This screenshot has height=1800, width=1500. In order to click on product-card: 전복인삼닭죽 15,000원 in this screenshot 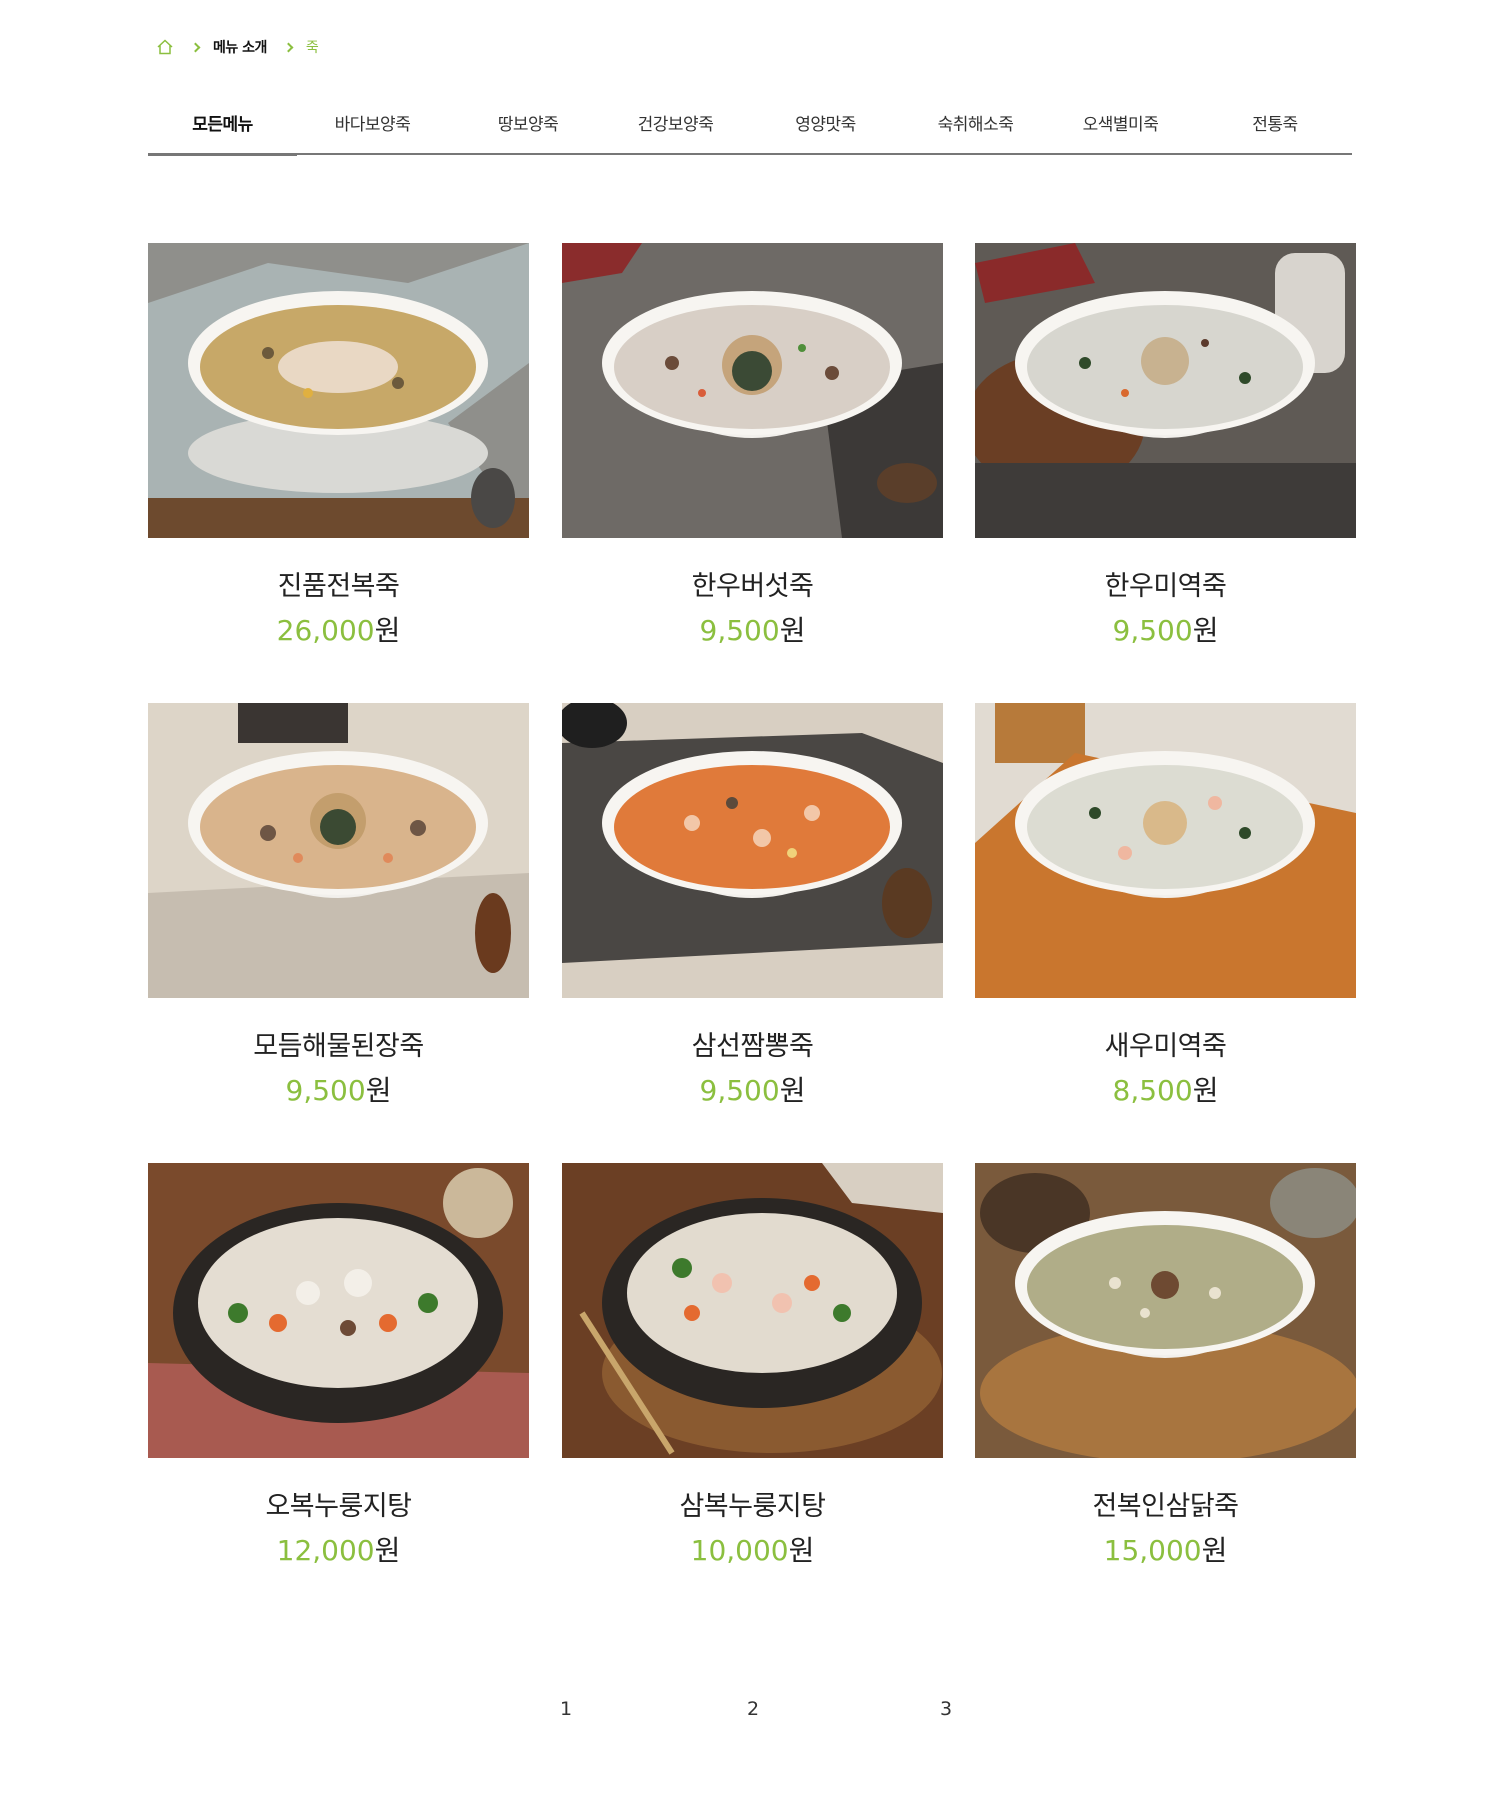, I will do `click(1165, 1366)`.